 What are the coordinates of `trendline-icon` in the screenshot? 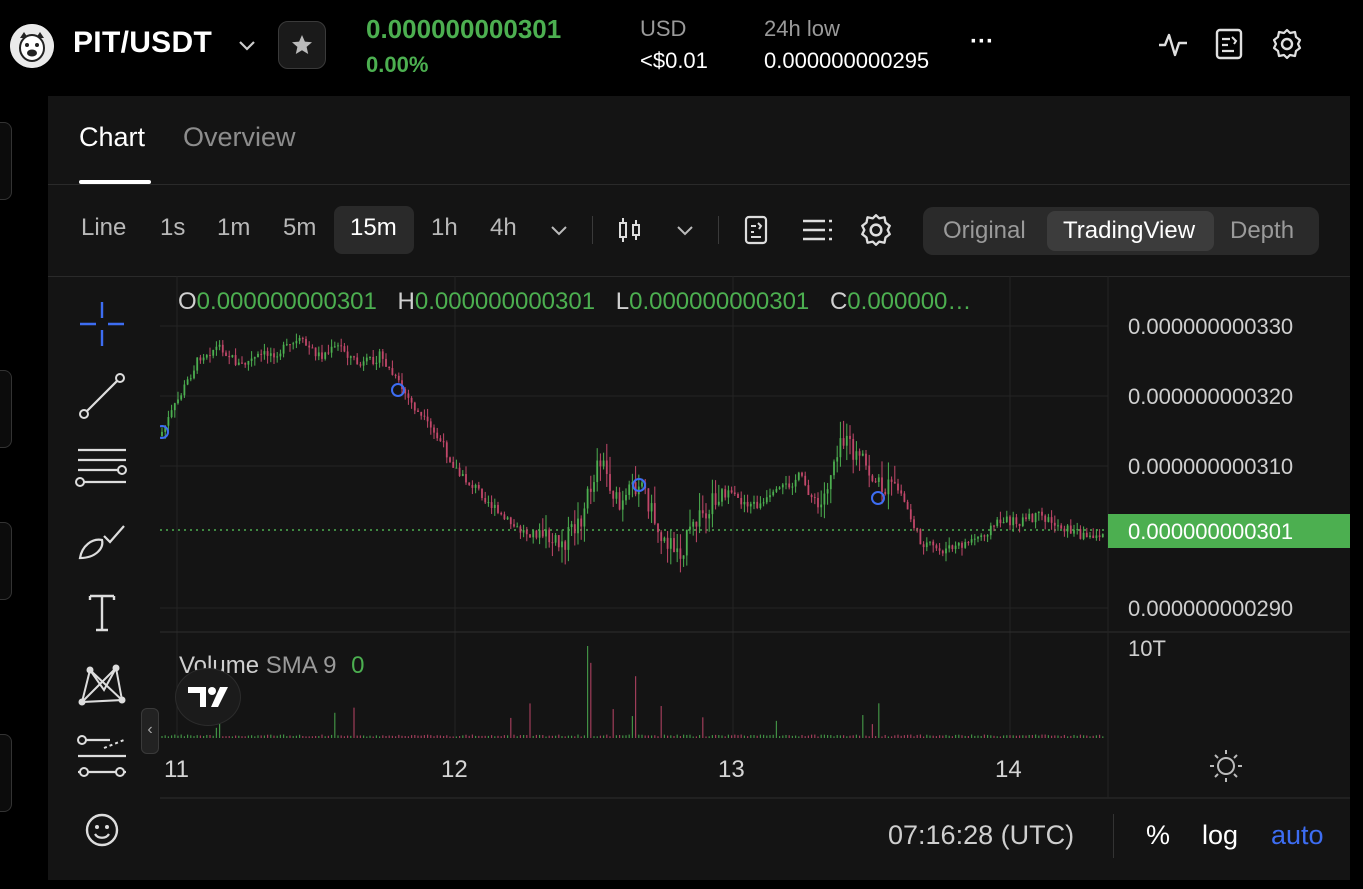 It's located at (102, 396).